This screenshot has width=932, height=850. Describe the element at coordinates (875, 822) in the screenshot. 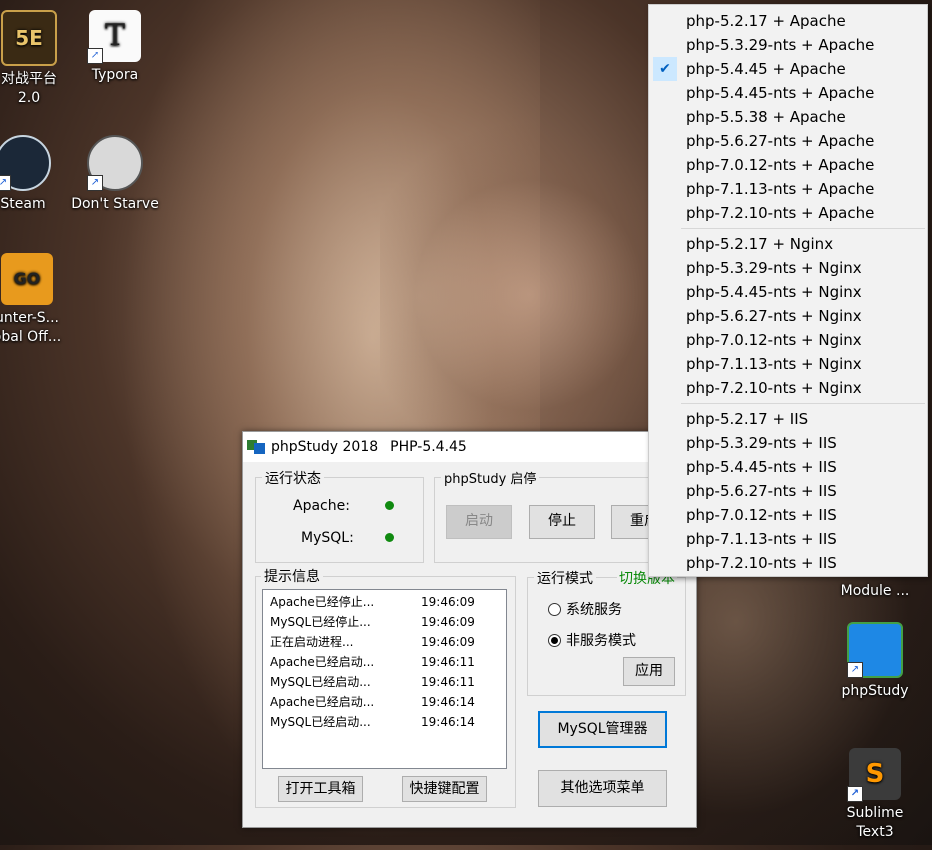

I see `desktop-icon-label: Sublime Text3` at that location.